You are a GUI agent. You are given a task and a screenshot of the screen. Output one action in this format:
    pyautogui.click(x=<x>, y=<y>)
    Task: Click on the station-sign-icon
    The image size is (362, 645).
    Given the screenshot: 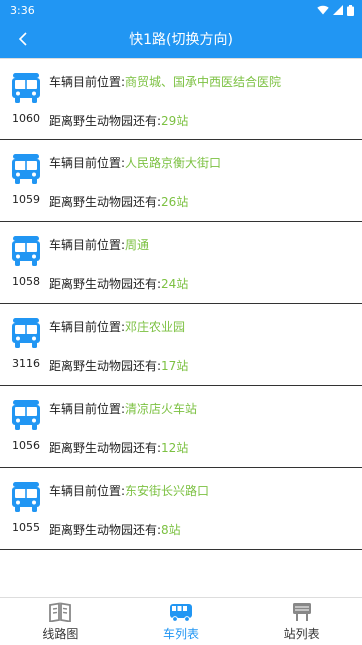 What is the action you would take?
    pyautogui.click(x=301, y=611)
    